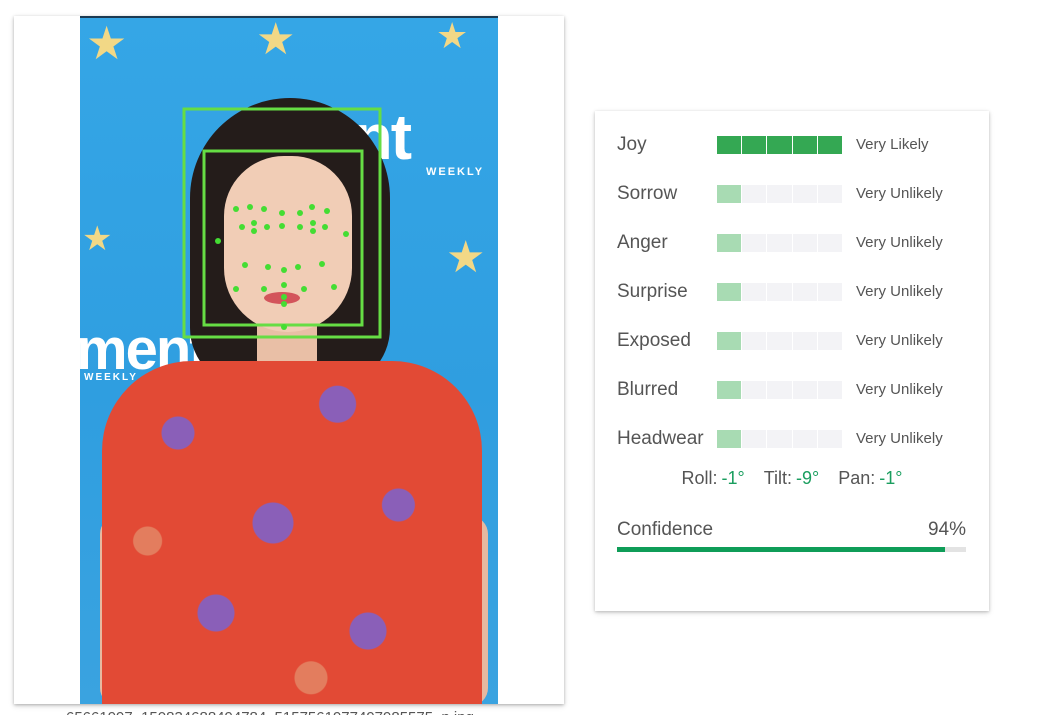 This screenshot has width=1047, height=715. What do you see at coordinates (797, 243) in the screenshot?
I see `likelihood-row: Anger Very Unlikely` at bounding box center [797, 243].